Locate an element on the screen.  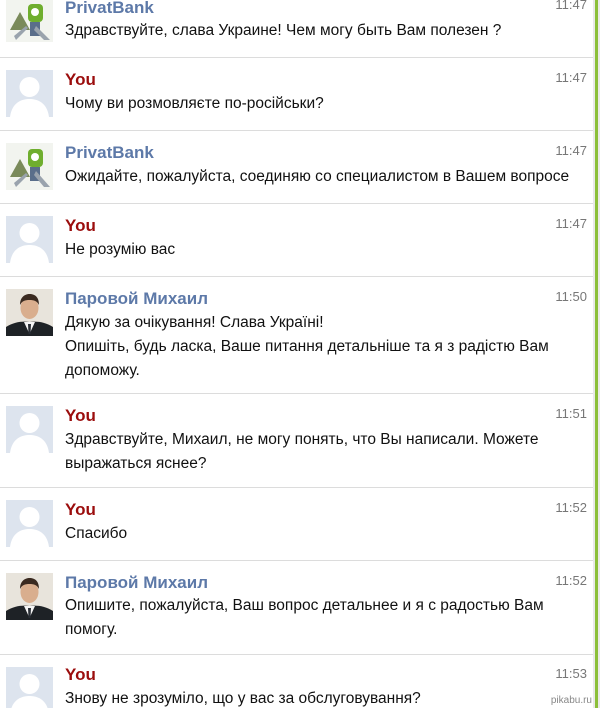
message-line: Чому ви розмовляєте по-російськи? is located at coordinates (194, 103).